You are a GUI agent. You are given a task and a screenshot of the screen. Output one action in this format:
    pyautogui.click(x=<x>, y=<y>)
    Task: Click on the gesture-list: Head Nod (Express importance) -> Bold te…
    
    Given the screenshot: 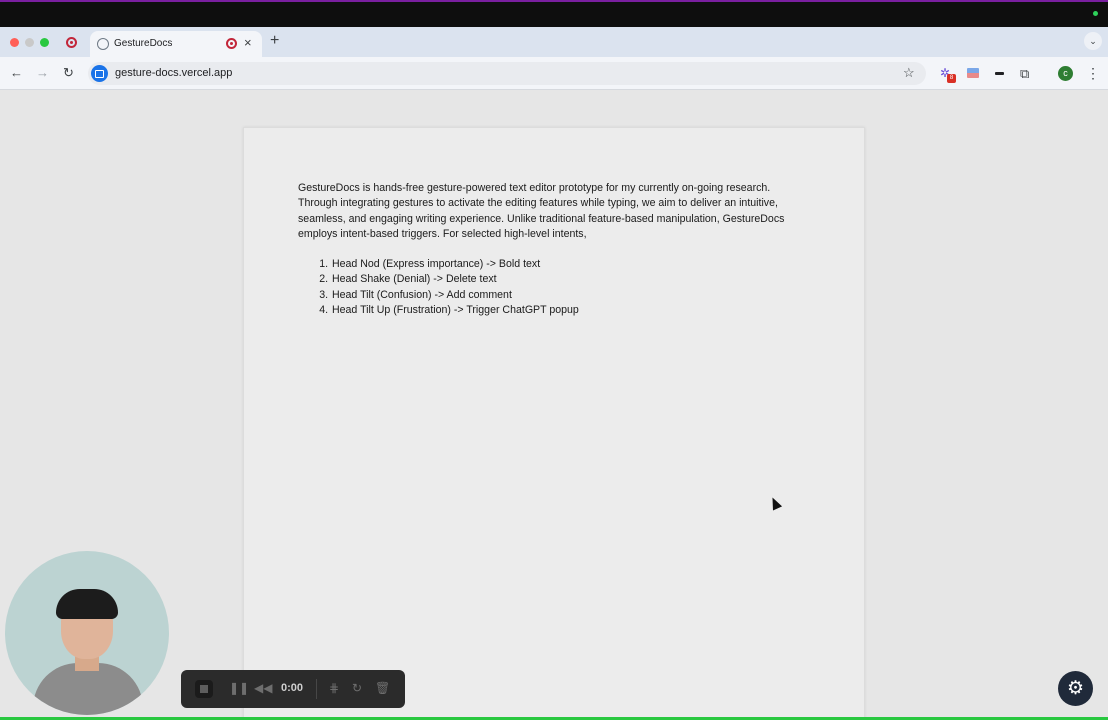 What is the action you would take?
    pyautogui.click(x=455, y=287)
    